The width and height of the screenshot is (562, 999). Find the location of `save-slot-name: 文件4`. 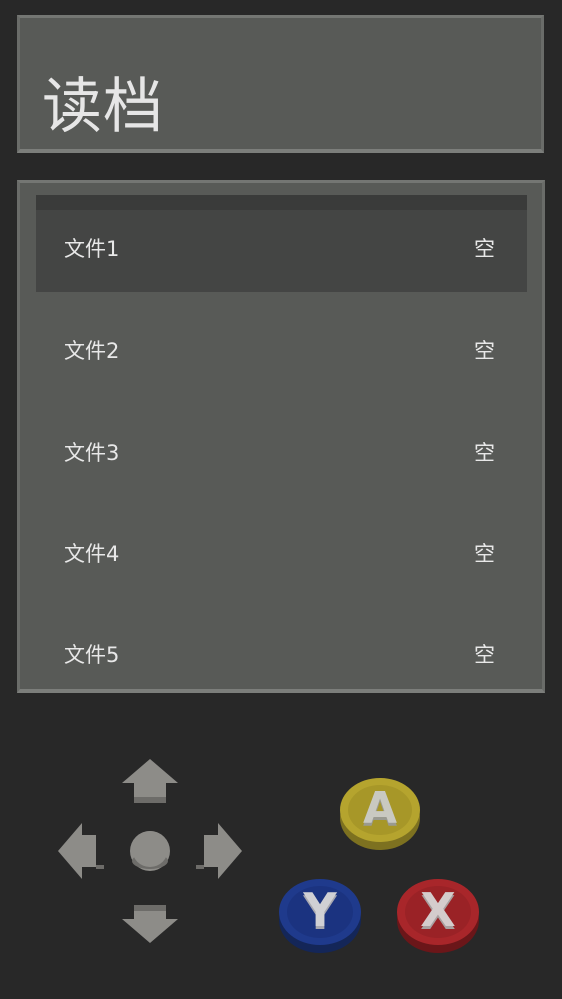

save-slot-name: 文件4 is located at coordinates (92, 554).